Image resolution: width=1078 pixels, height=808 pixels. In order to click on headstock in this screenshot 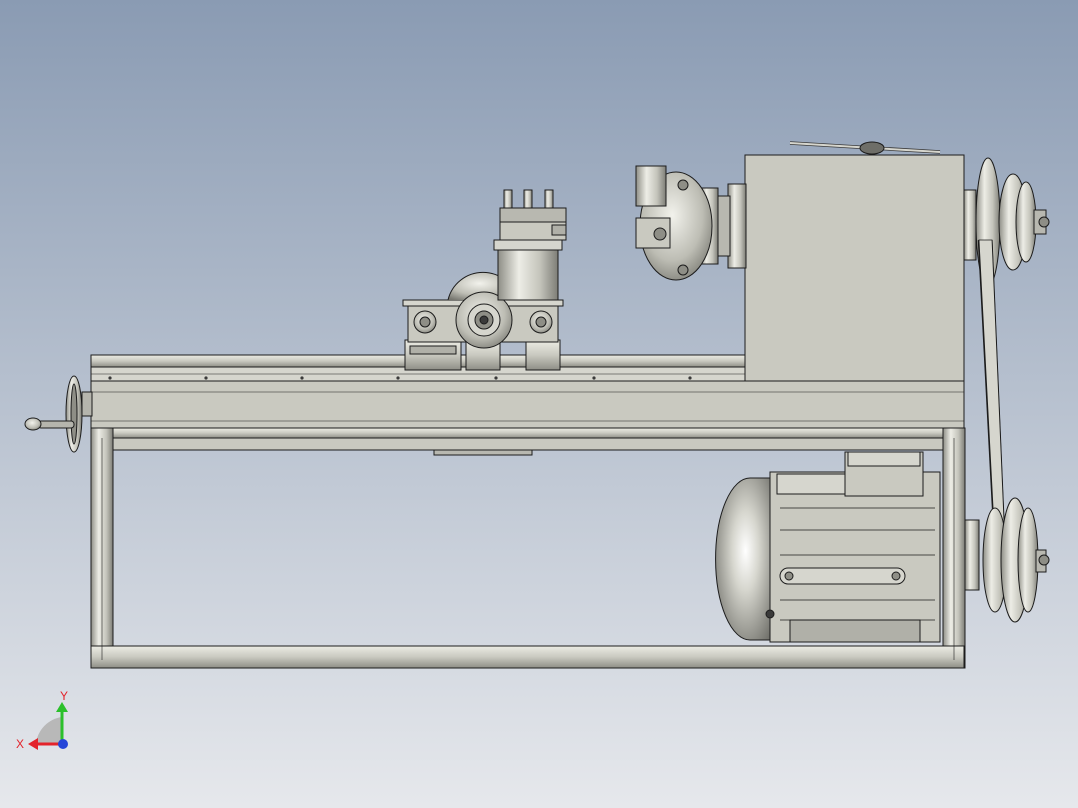, I will do `click(846, 261)`.